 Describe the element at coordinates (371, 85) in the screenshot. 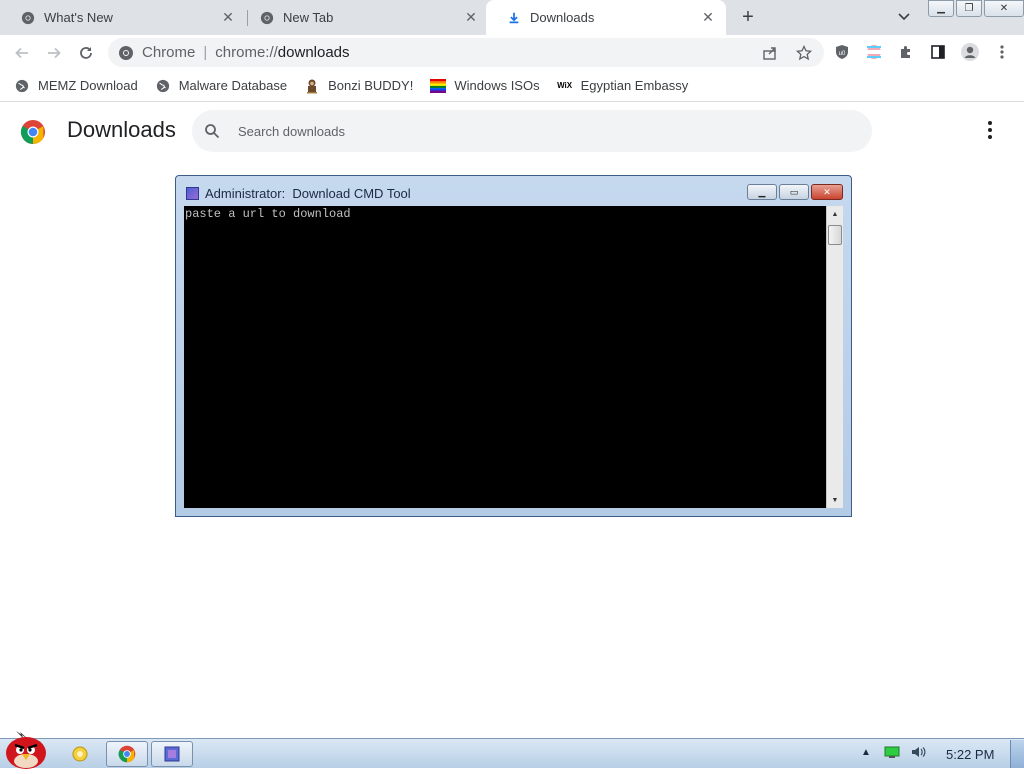

I see `bookmark-label: Bonzi BUDDY!` at that location.